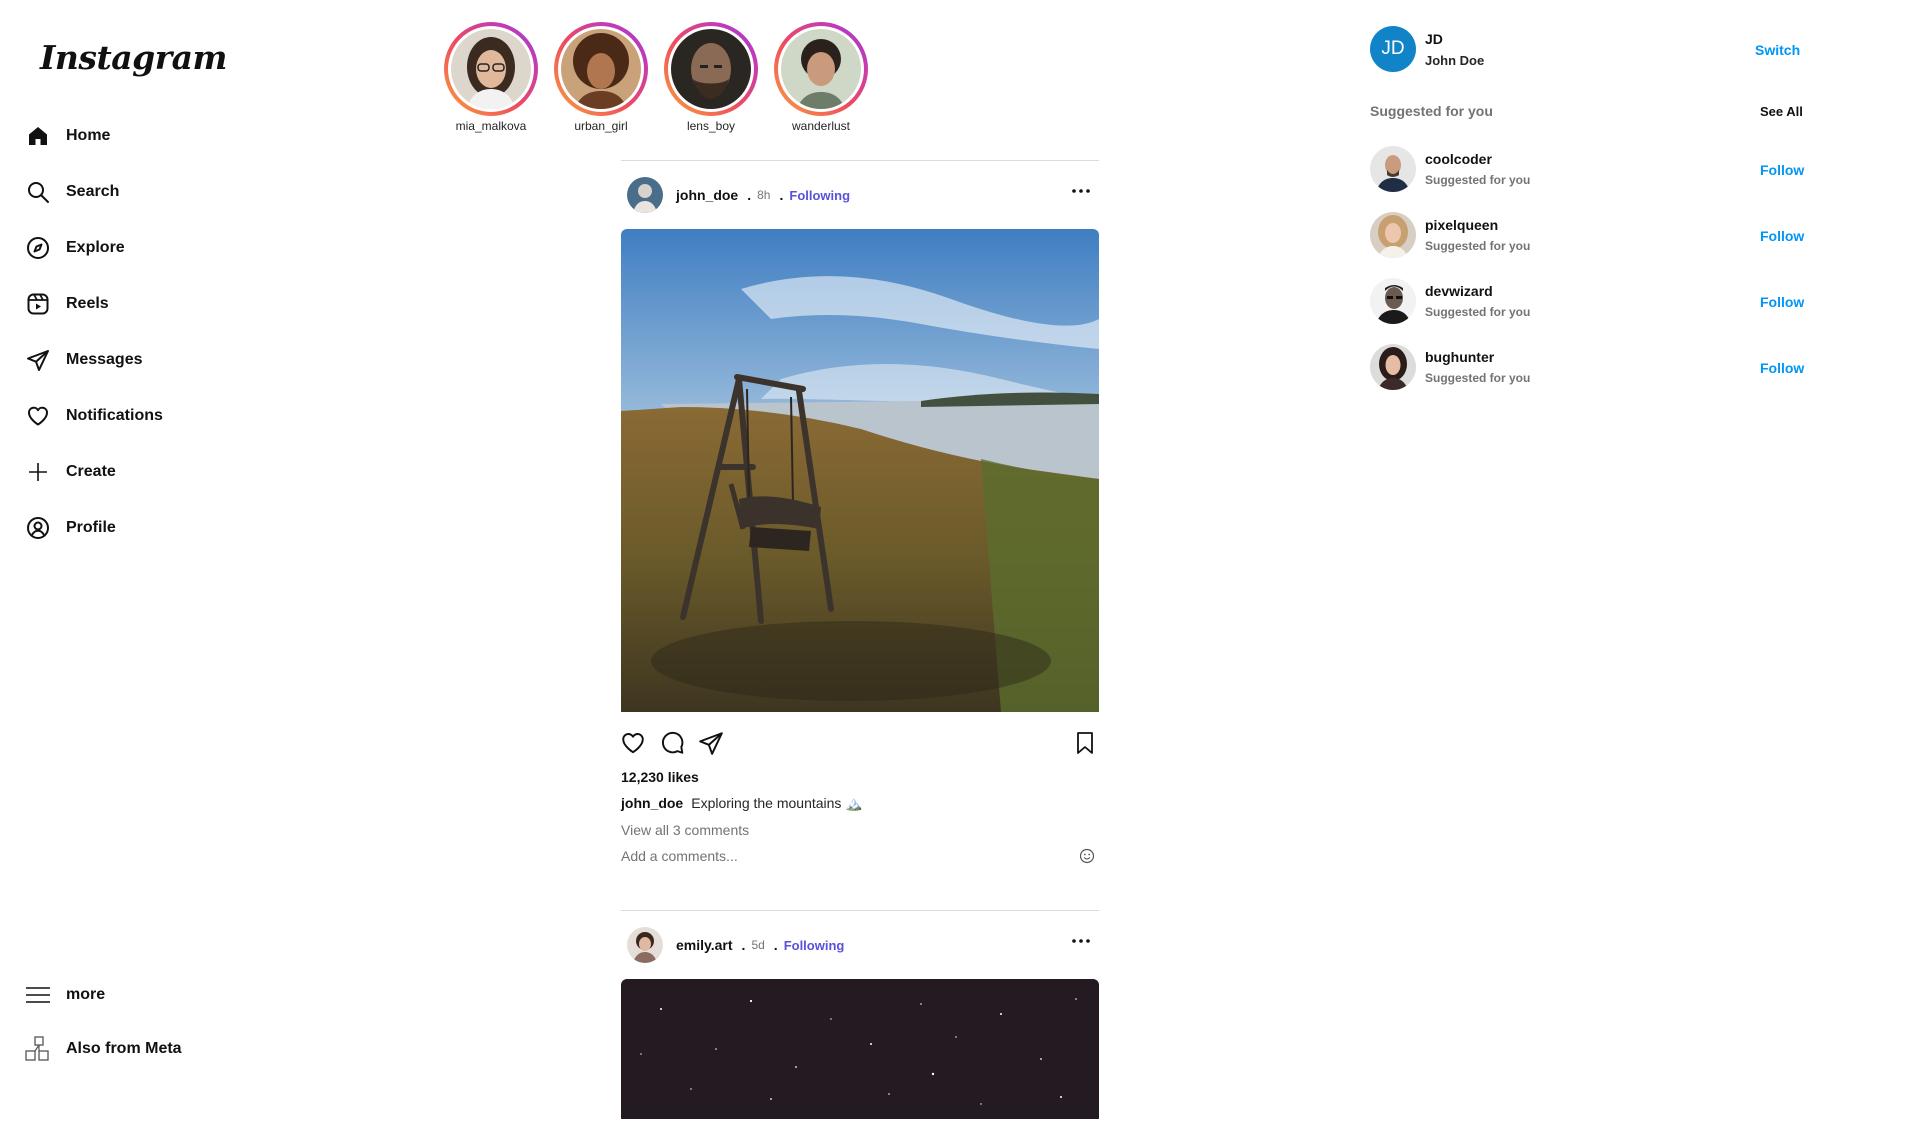 The width and height of the screenshot is (1920, 1124). What do you see at coordinates (38, 416) in the screenshot?
I see `heart-icon` at bounding box center [38, 416].